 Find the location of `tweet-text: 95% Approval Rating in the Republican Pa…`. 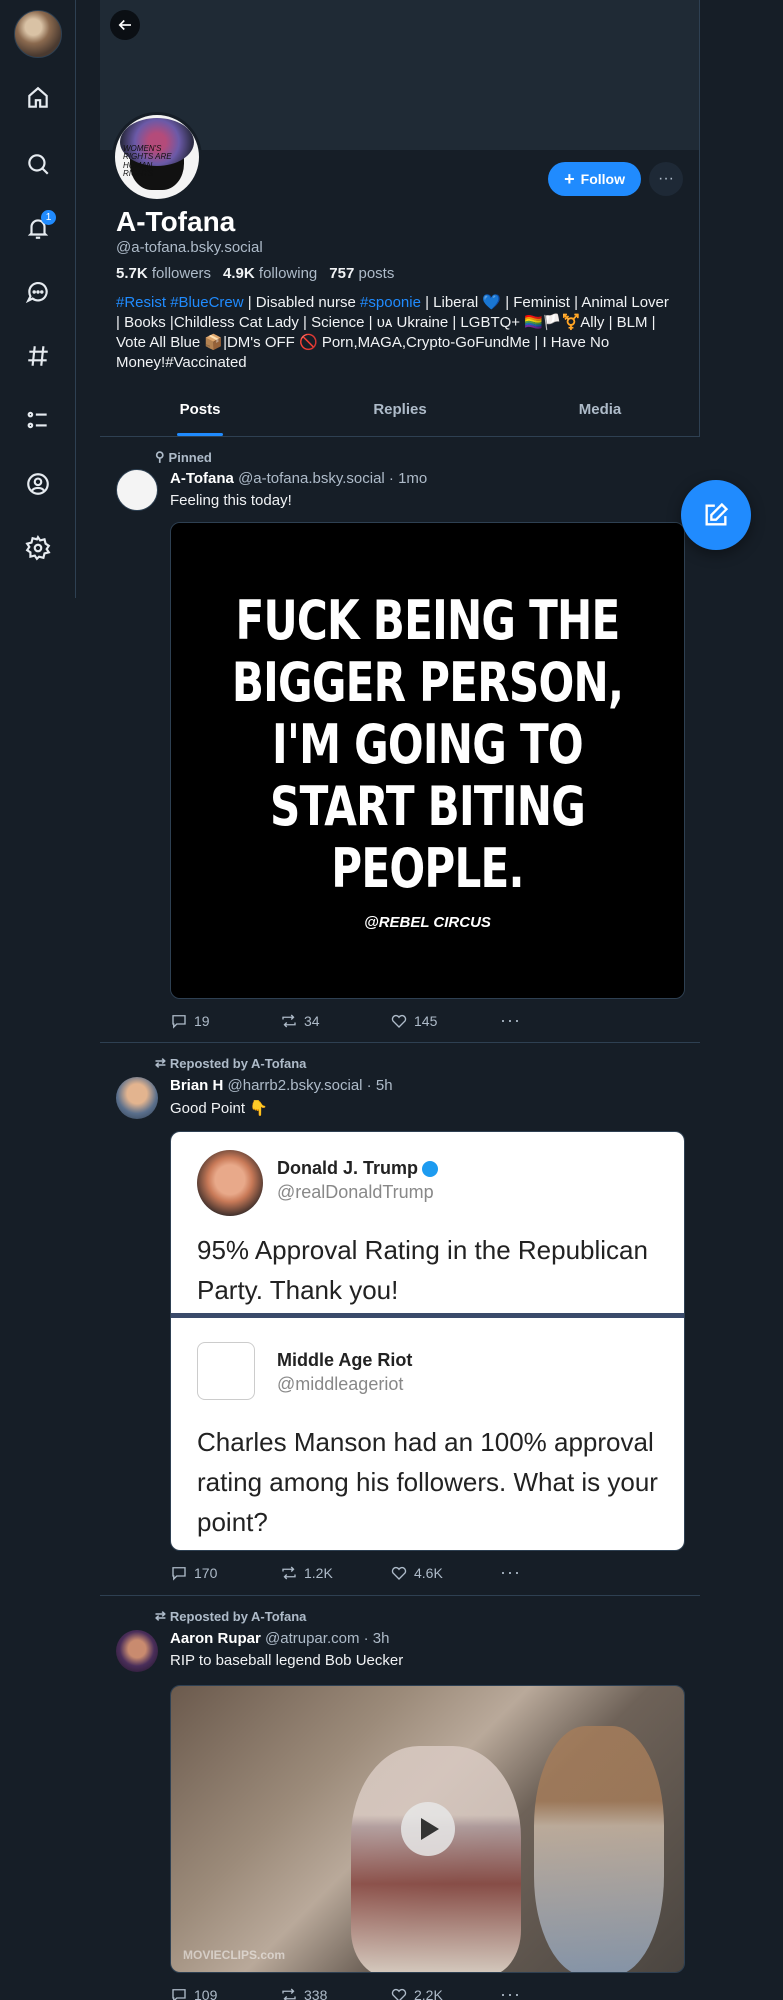

tweet-text: 95% Approval Rating in the Republican Pa… is located at coordinates (422, 1270).